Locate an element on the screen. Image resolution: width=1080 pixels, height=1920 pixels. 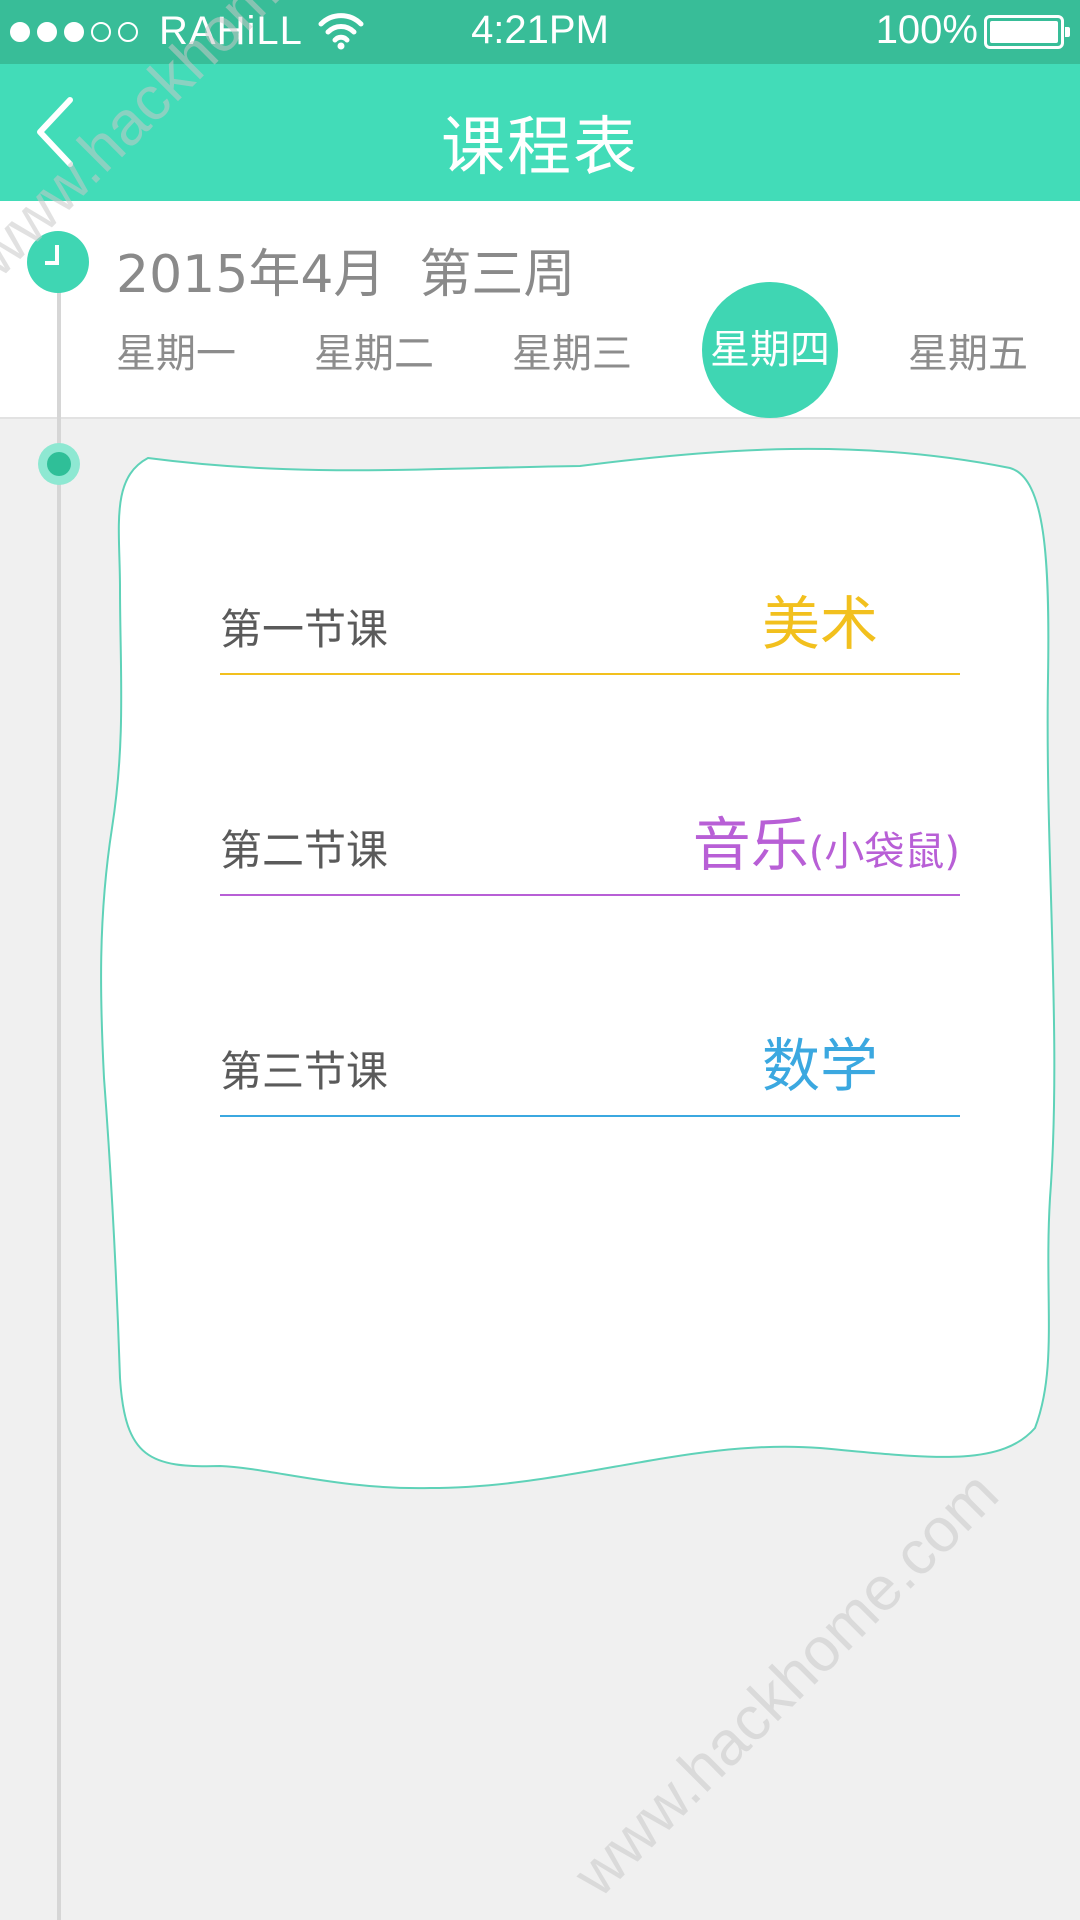
lesson-subject: 音乐(小袋鼠) is located at coordinates (826, 840).